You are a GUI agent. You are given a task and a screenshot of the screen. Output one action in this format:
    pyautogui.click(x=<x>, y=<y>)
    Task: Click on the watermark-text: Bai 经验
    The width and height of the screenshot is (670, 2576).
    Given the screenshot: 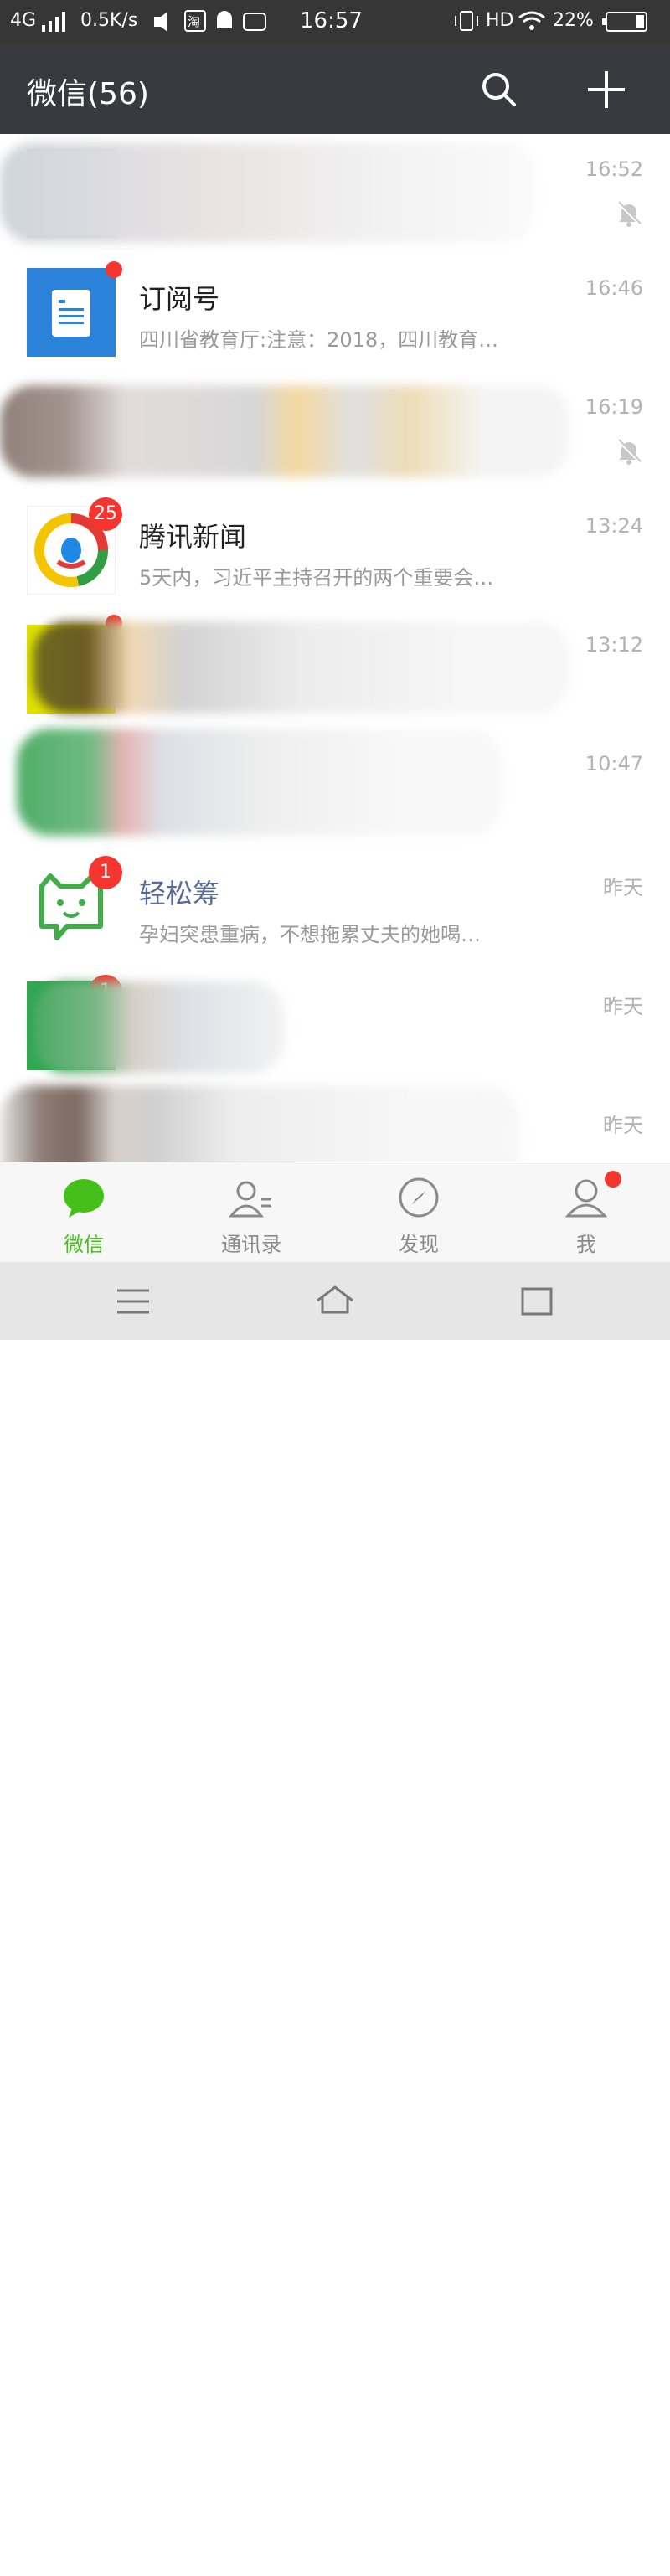 What is the action you would take?
    pyautogui.click(x=550, y=2550)
    